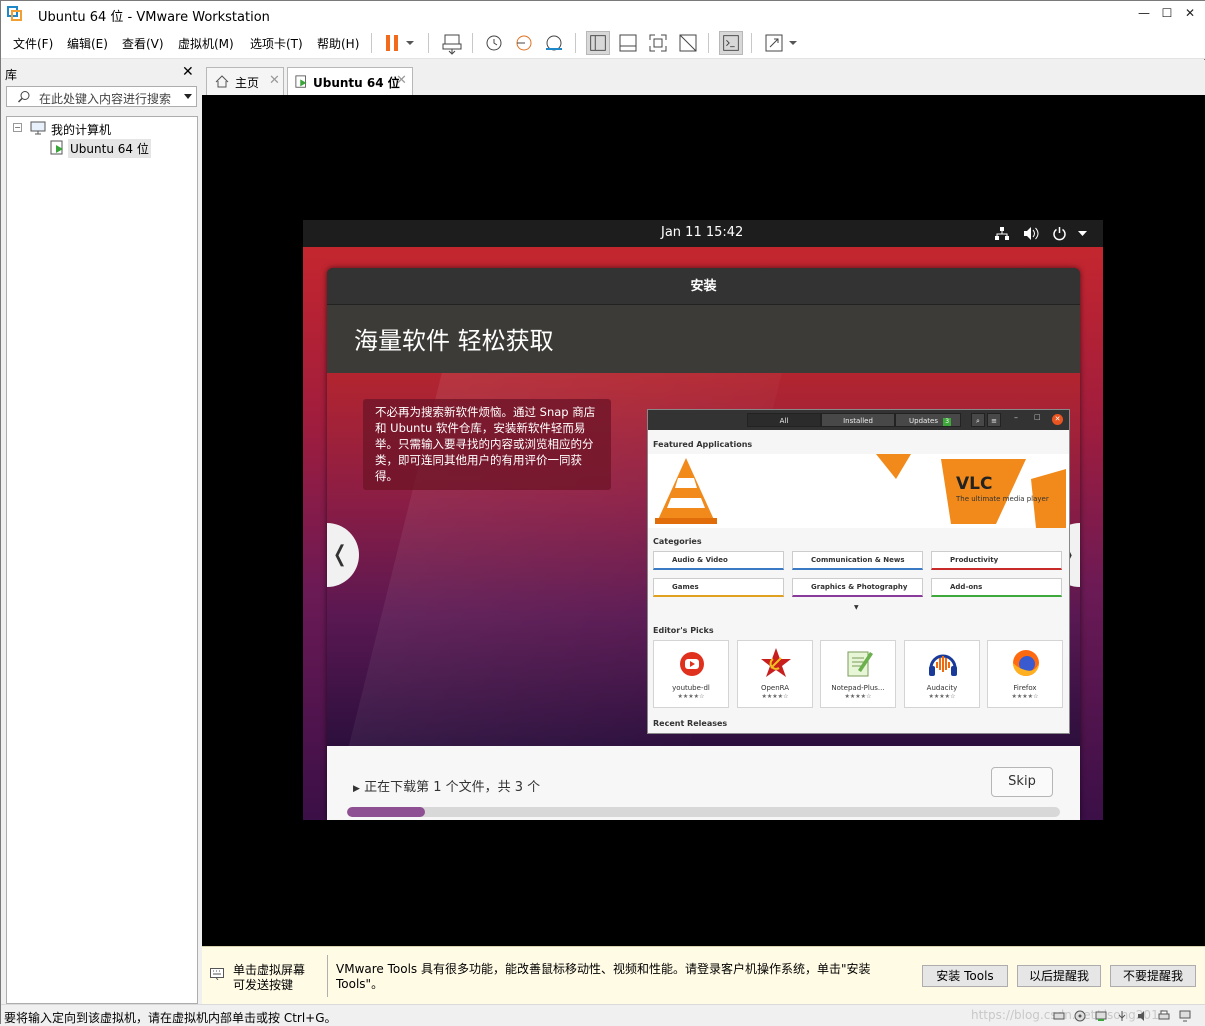  I want to click on pick-name: Audacity, so click(942, 688).